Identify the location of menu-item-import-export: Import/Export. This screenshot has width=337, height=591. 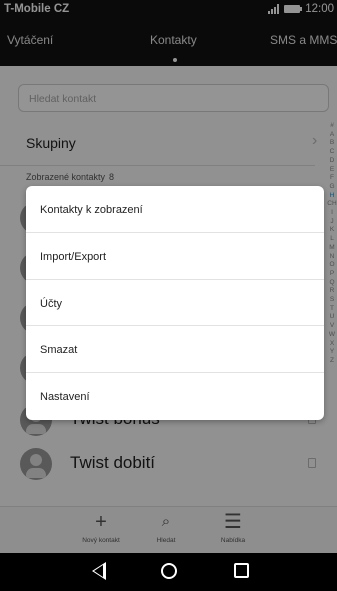
(175, 256).